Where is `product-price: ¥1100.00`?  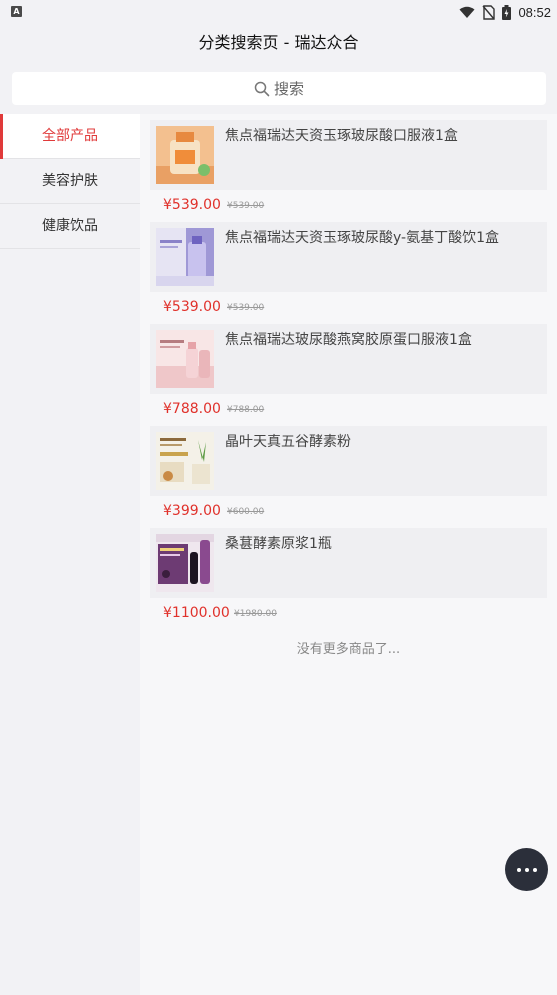
product-price: ¥1100.00 is located at coordinates (196, 613).